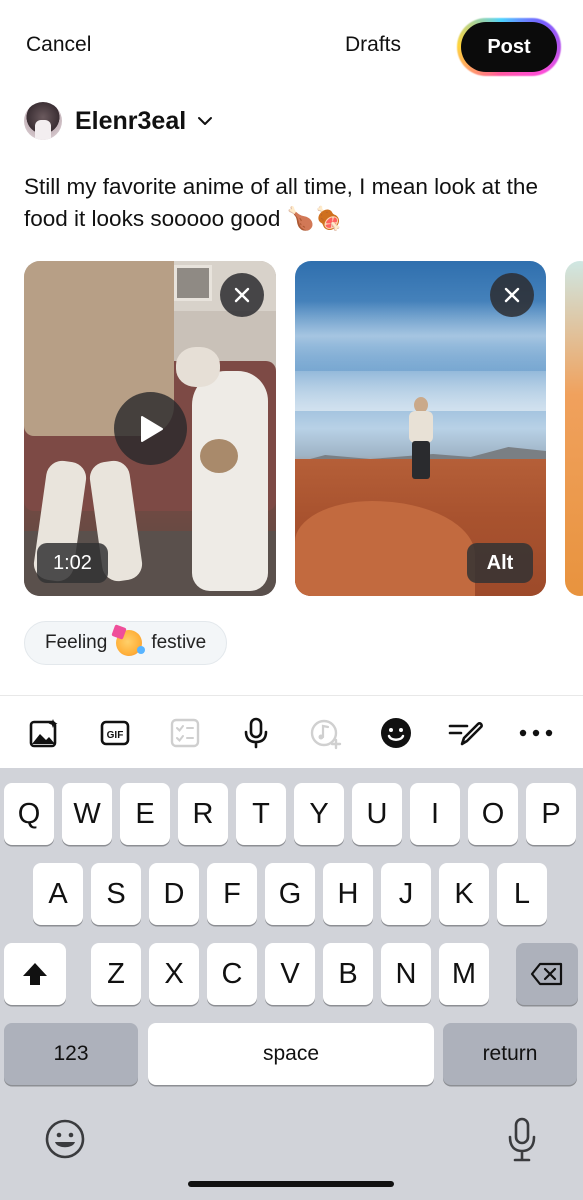 This screenshot has width=583, height=1200. I want to click on emoji-keyboard-button, so click(65, 1139).